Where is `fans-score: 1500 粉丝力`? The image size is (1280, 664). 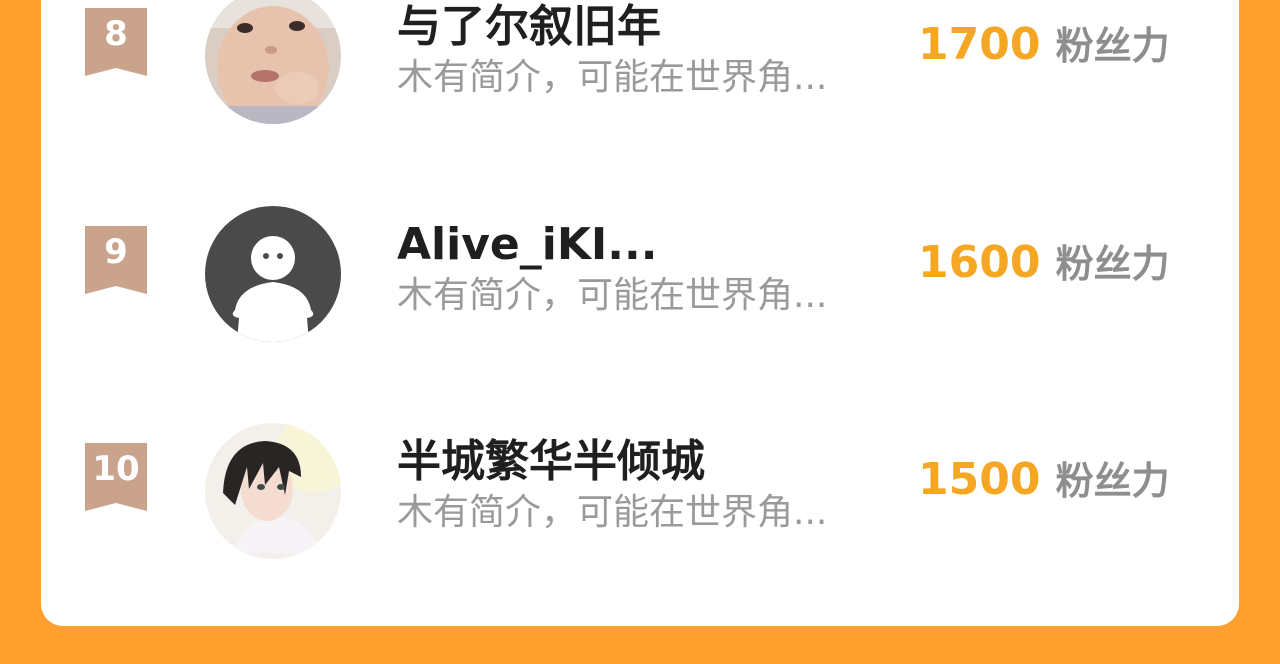
fans-score: 1500 粉丝力 is located at coordinates (1068, 484).